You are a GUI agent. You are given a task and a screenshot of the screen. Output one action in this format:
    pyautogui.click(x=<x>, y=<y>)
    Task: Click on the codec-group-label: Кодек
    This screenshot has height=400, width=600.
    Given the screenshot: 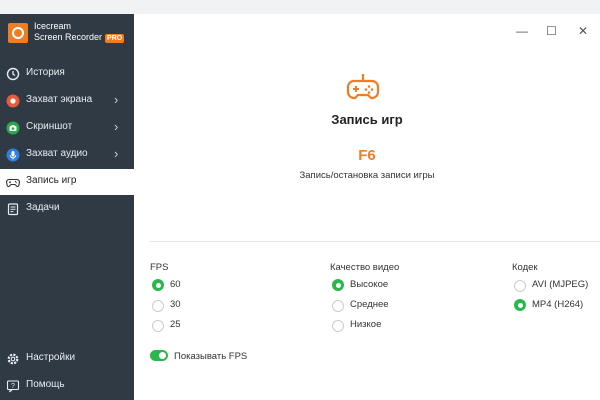 What is the action you would take?
    pyautogui.click(x=525, y=267)
    